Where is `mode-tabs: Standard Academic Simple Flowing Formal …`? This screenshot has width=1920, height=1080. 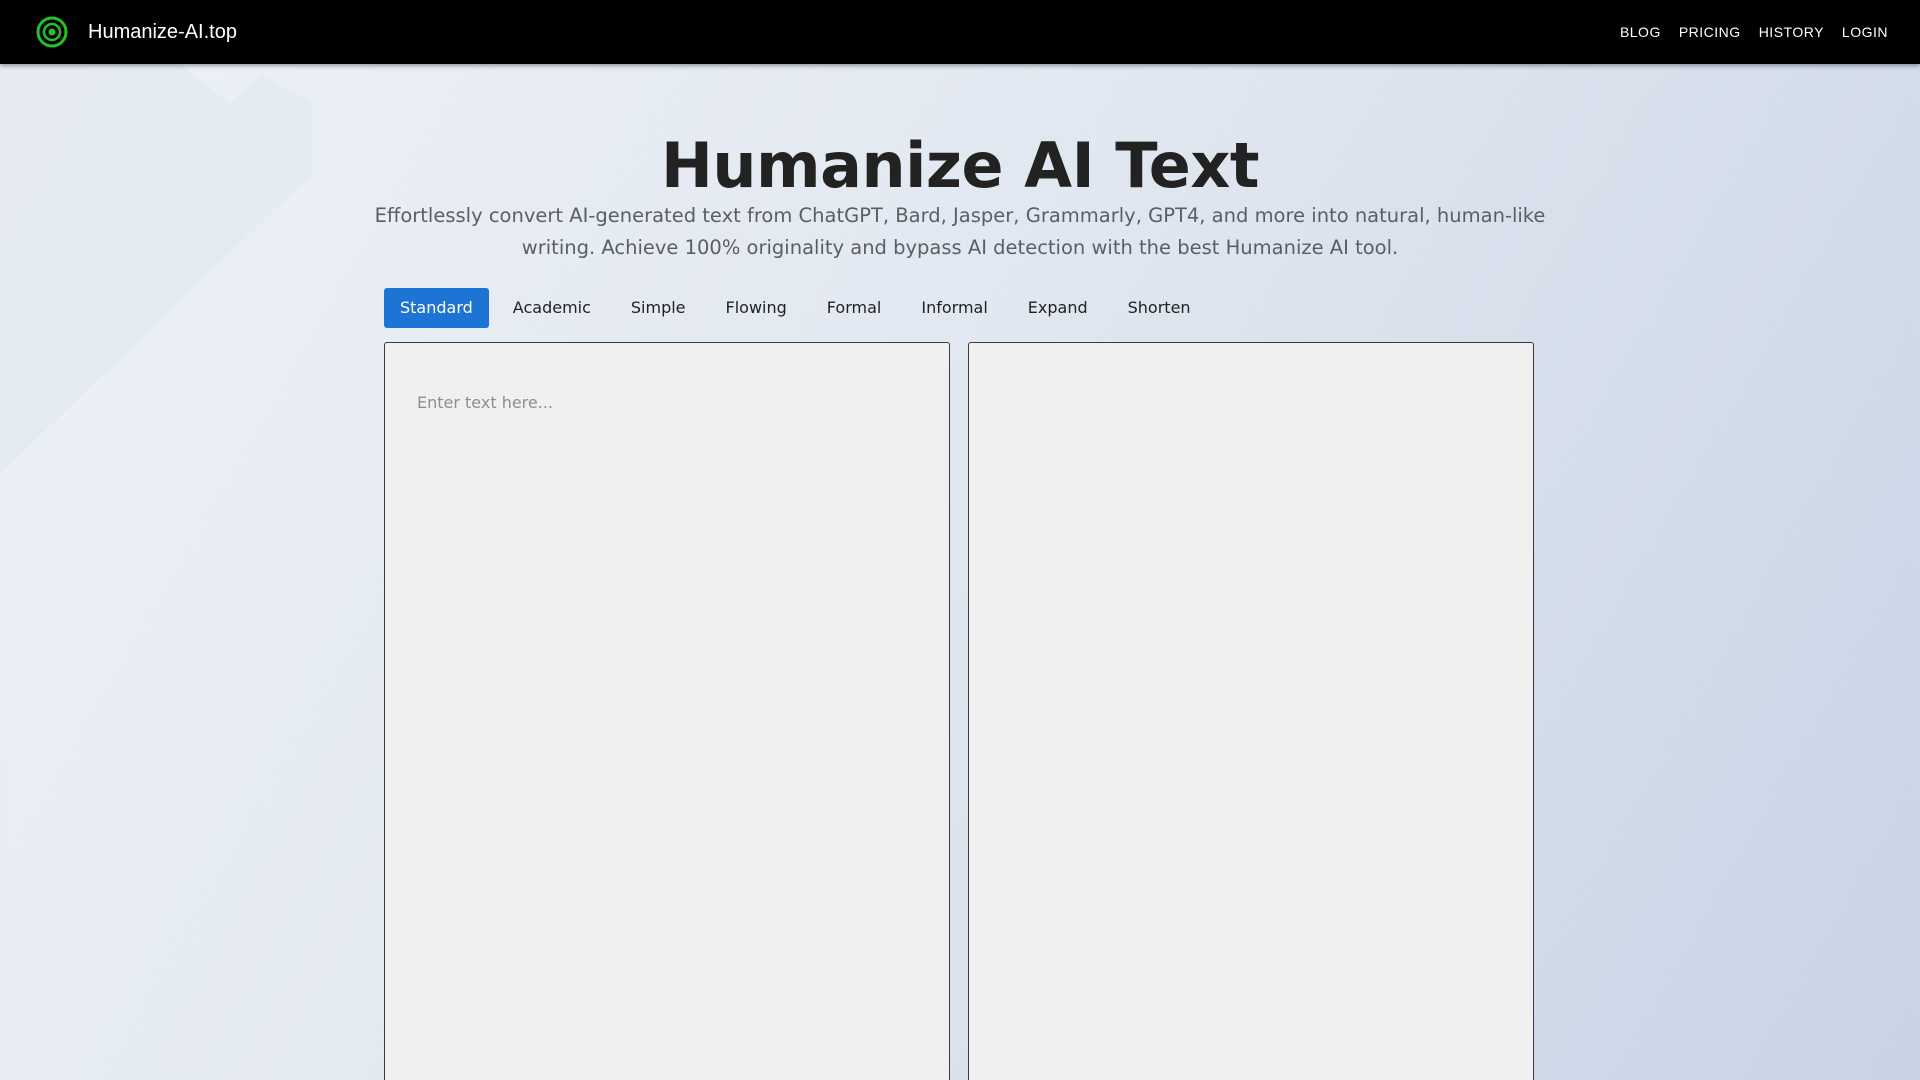 mode-tabs: Standard Academic Simple Flowing Formal … is located at coordinates (799, 308).